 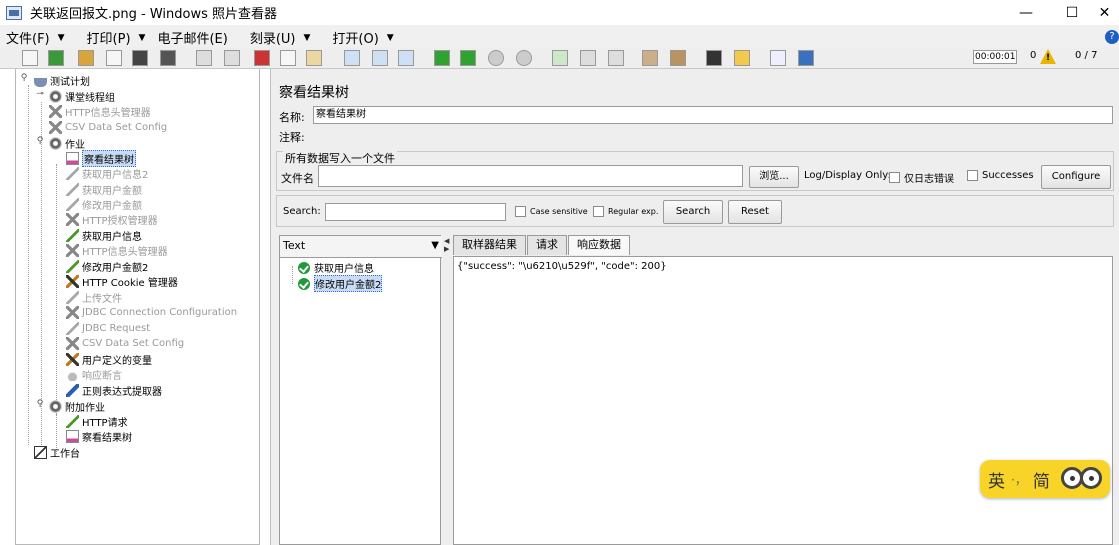 What do you see at coordinates (996, 479) in the screenshot?
I see `ime-language: 英` at bounding box center [996, 479].